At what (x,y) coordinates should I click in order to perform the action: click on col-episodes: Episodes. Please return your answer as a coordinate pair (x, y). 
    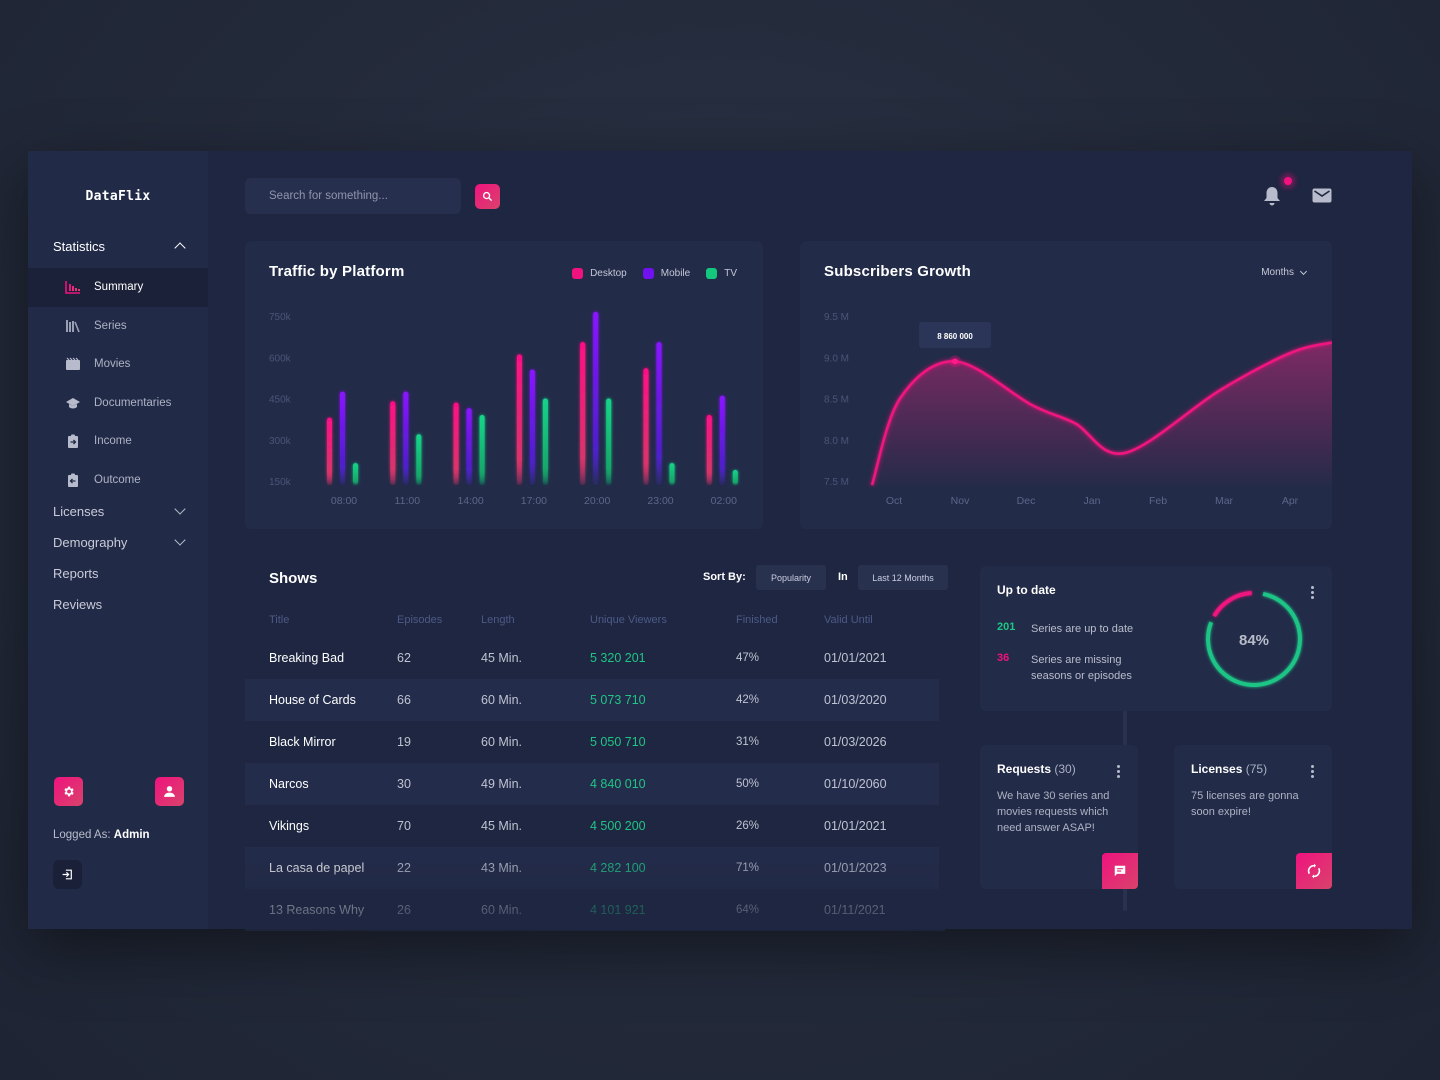
    Looking at the image, I should click on (439, 620).